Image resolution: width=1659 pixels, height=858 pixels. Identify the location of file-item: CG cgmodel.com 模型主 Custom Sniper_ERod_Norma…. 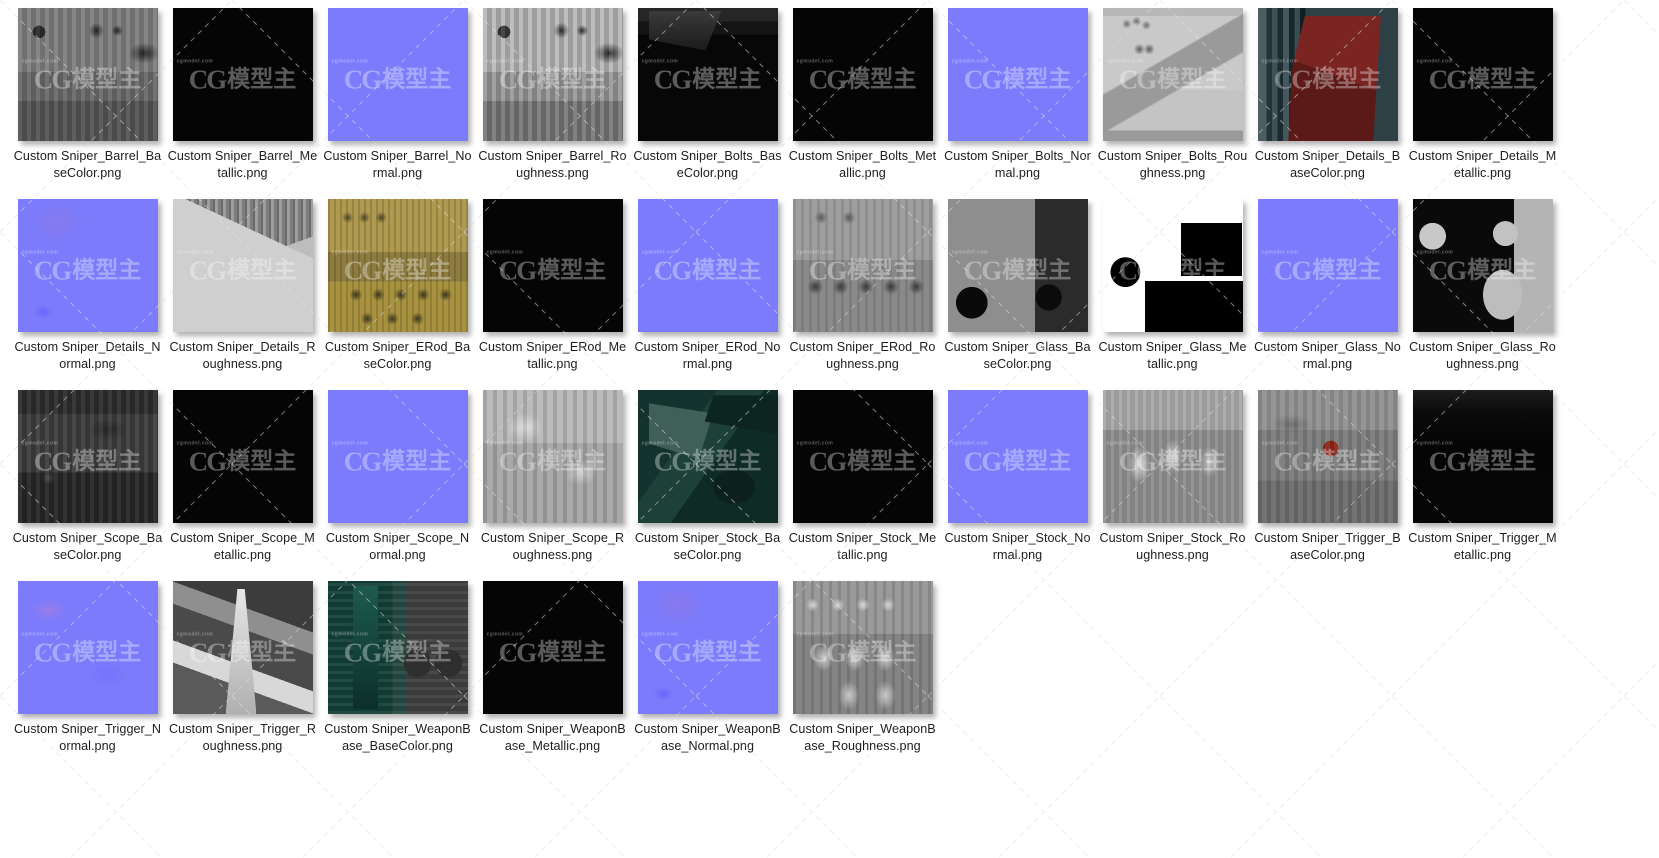
(707, 294).